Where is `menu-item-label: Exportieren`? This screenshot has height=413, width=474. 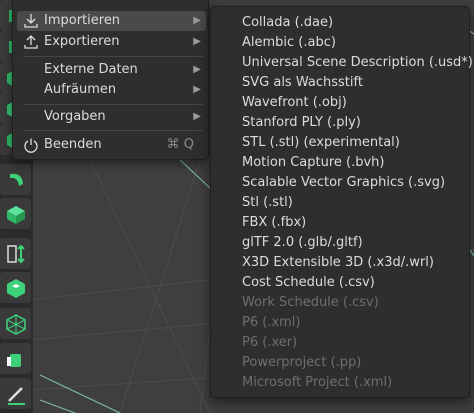
menu-item-label: Exportieren is located at coordinates (82, 41).